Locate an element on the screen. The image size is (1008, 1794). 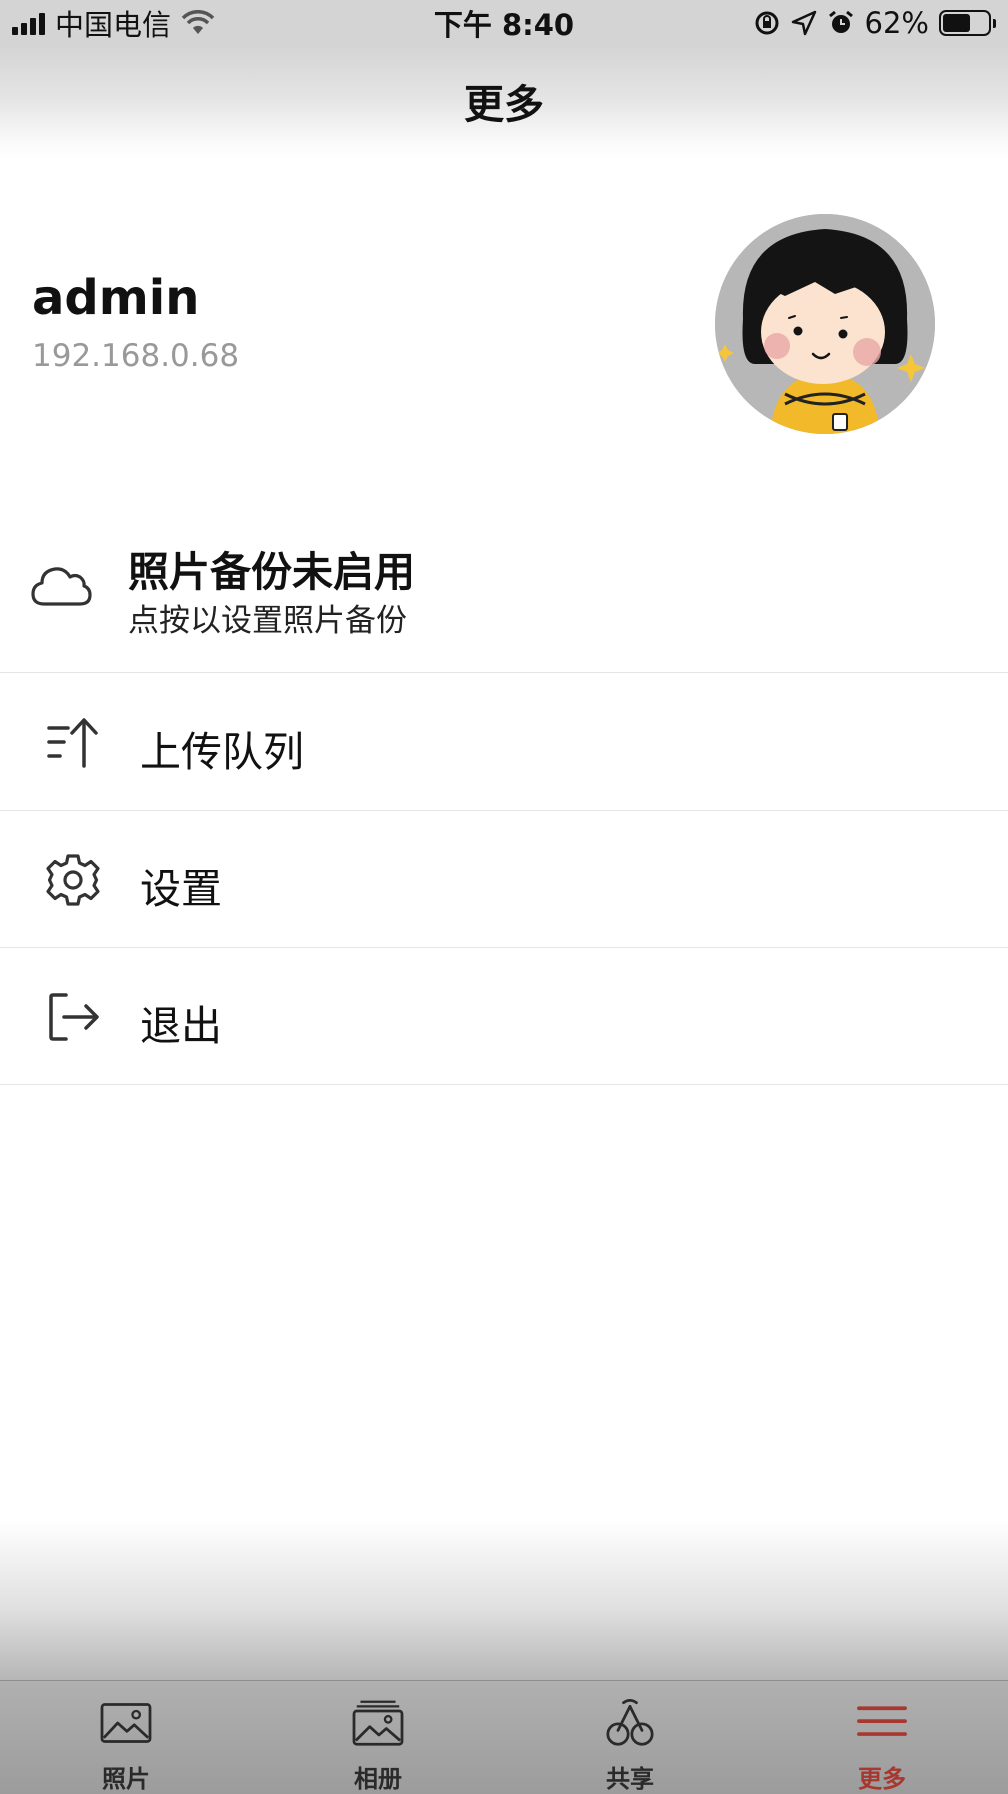
server-address: 192.168.0.68 is located at coordinates (136, 356).